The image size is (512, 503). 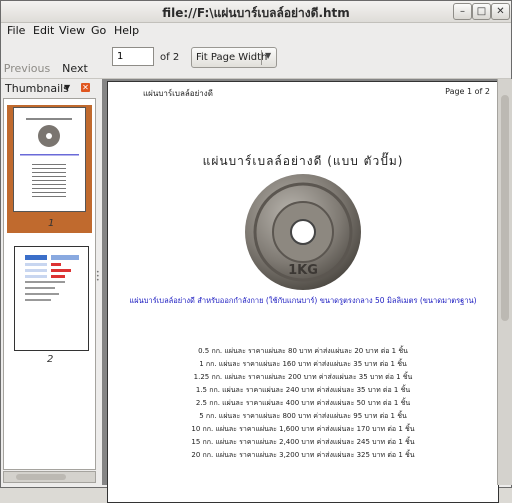 What do you see at coordinates (126, 30) in the screenshot?
I see `menu-help: Help` at bounding box center [126, 30].